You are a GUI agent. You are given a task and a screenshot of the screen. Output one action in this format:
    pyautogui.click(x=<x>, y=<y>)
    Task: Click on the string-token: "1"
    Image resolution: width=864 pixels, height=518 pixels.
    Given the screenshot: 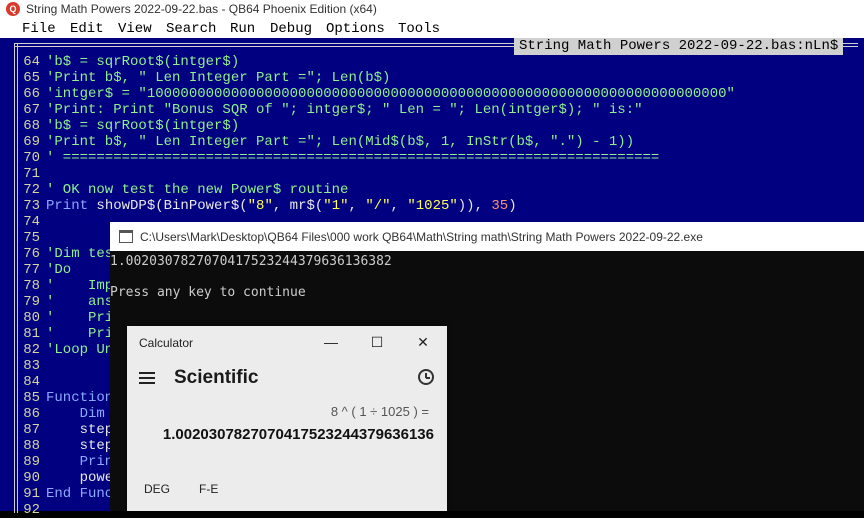 What is the action you would take?
    pyautogui.click(x=336, y=206)
    